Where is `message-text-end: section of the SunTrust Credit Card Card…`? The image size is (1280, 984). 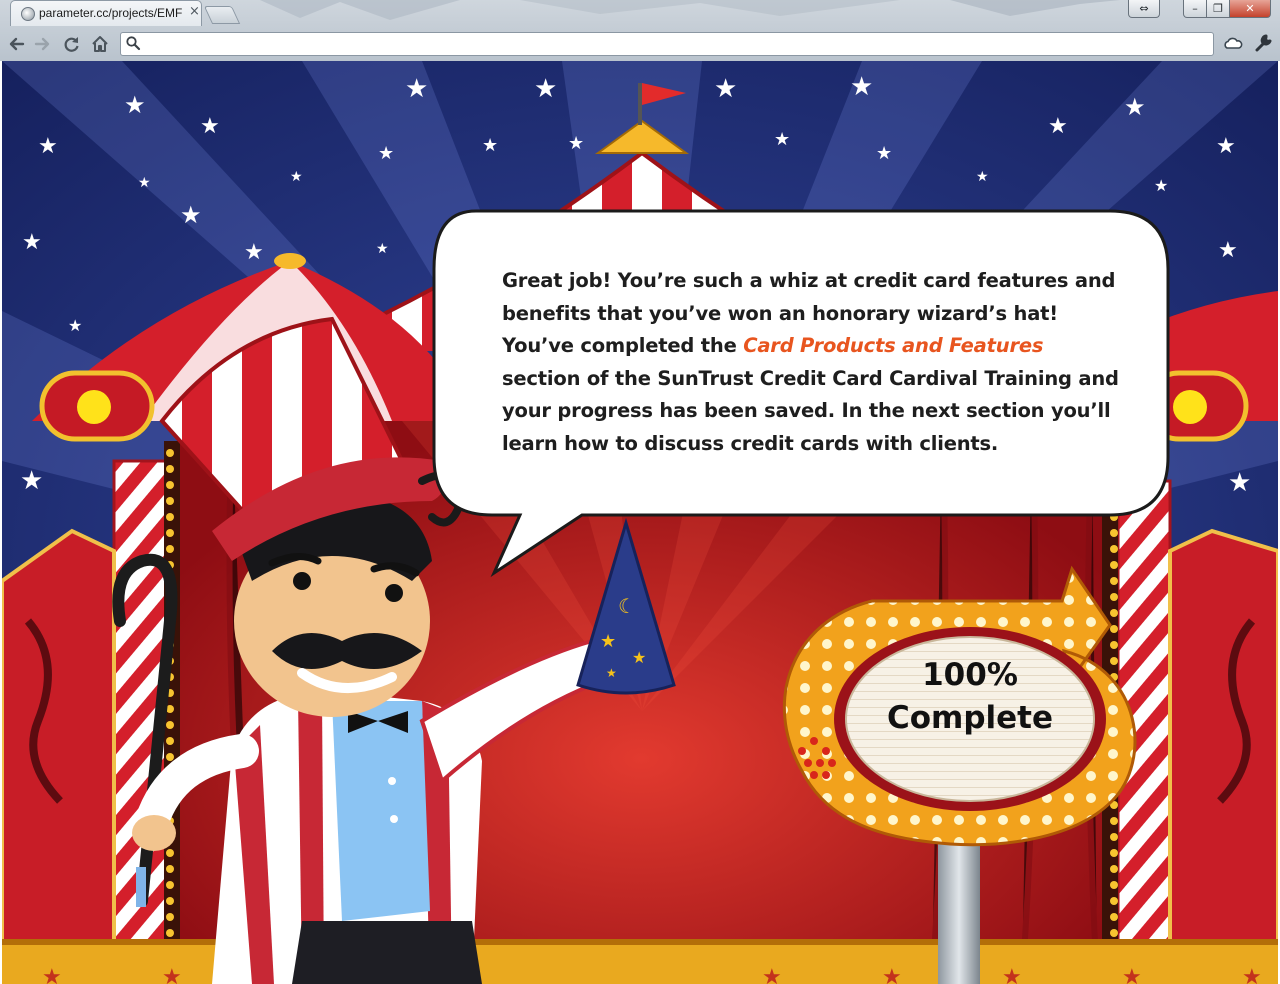 message-text-end: section of the SunTrust Credit Card Card… is located at coordinates (810, 410).